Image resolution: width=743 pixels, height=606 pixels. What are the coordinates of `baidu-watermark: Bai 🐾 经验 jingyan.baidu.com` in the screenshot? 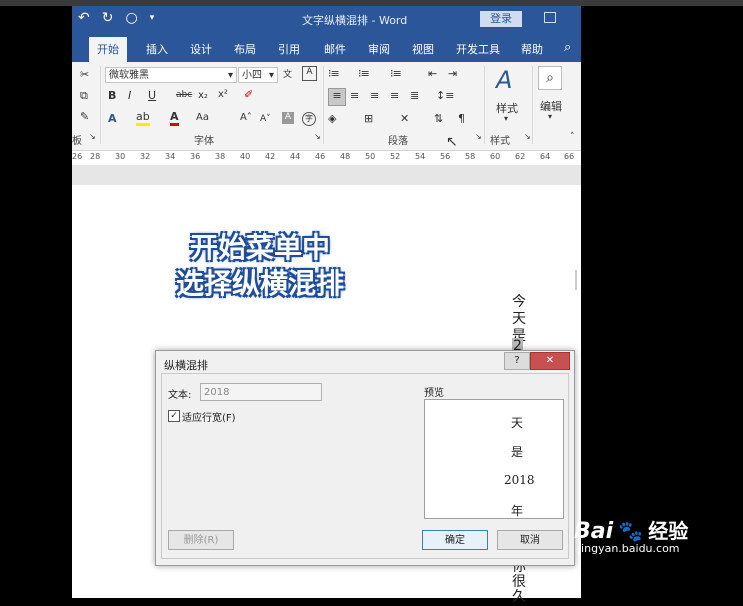 It's located at (631, 535).